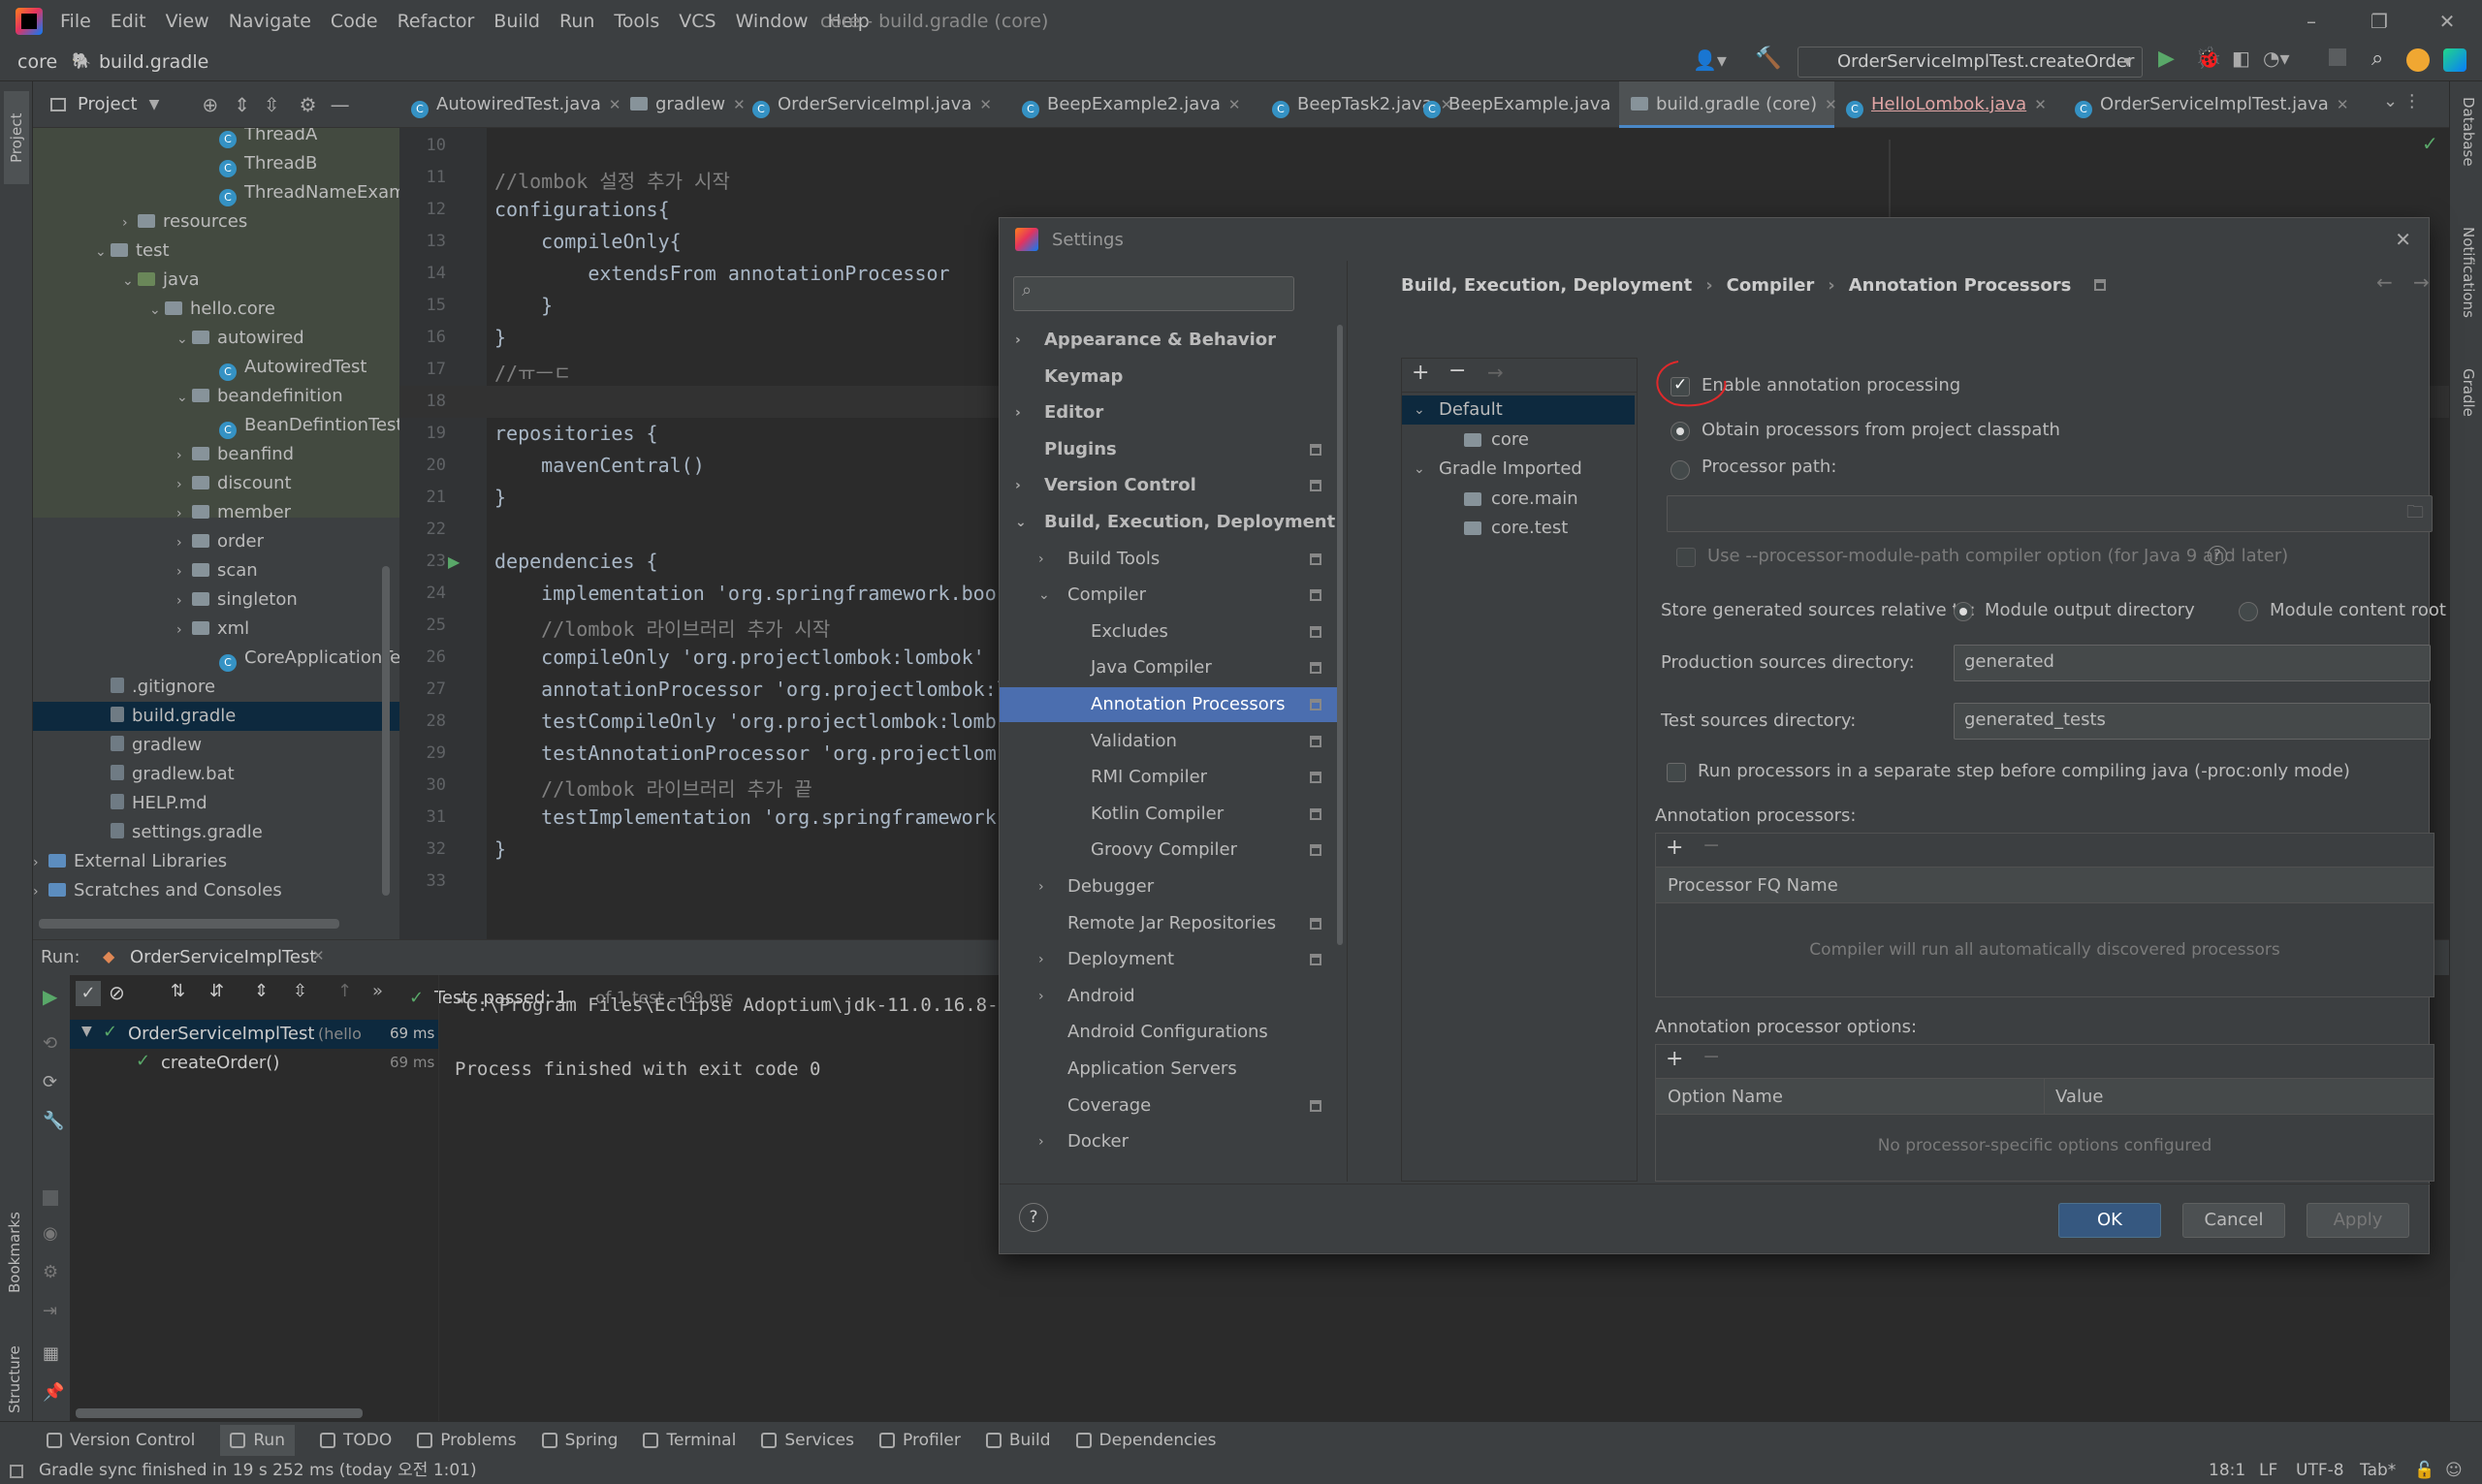 The width and height of the screenshot is (2482, 1484). I want to click on tree-item: .gitignore, so click(216, 688).